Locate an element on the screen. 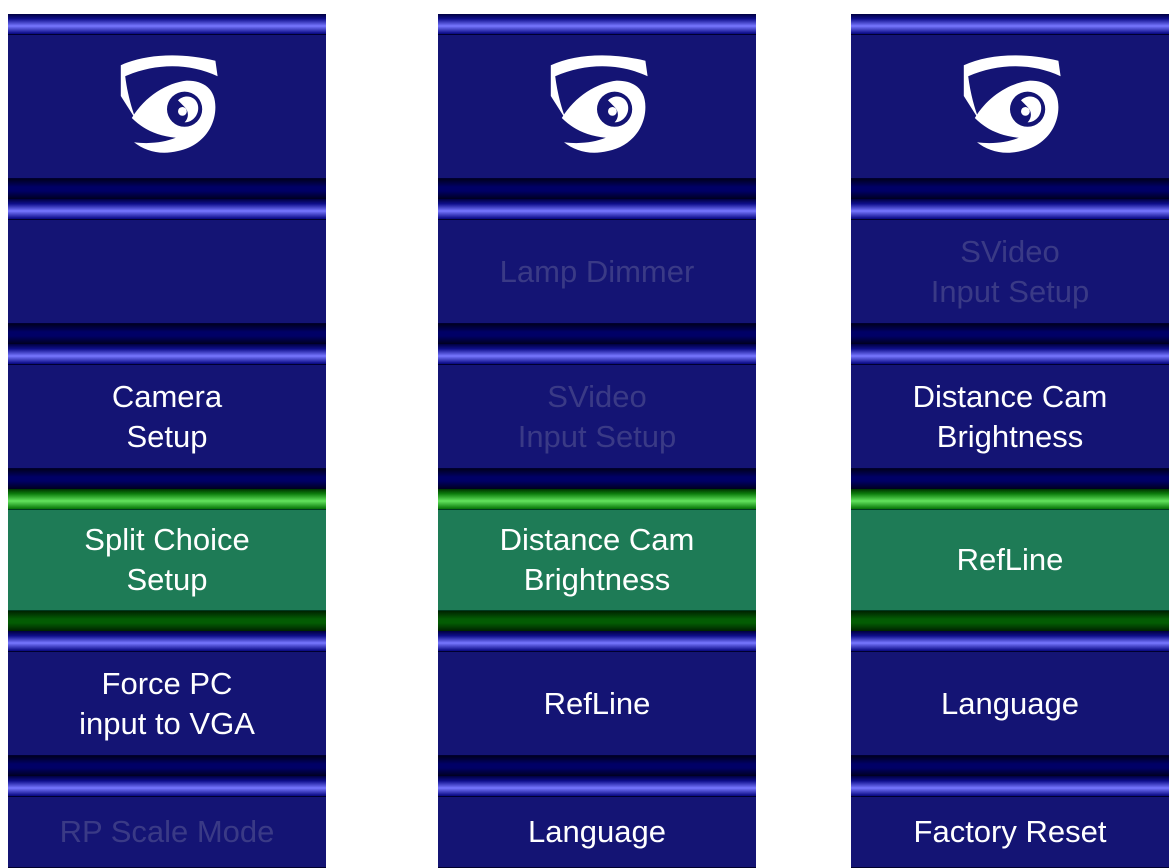 The width and height of the screenshot is (1170, 868). menu-item-5: Language is located at coordinates (597, 832).